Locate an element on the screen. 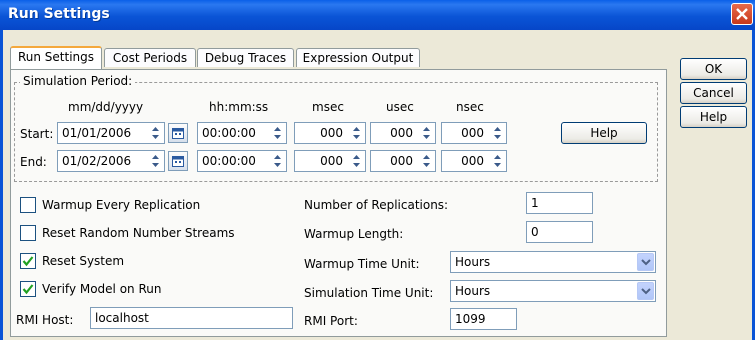 Image resolution: width=755 pixels, height=340 pixels. end-calendar-button is located at coordinates (178, 161).